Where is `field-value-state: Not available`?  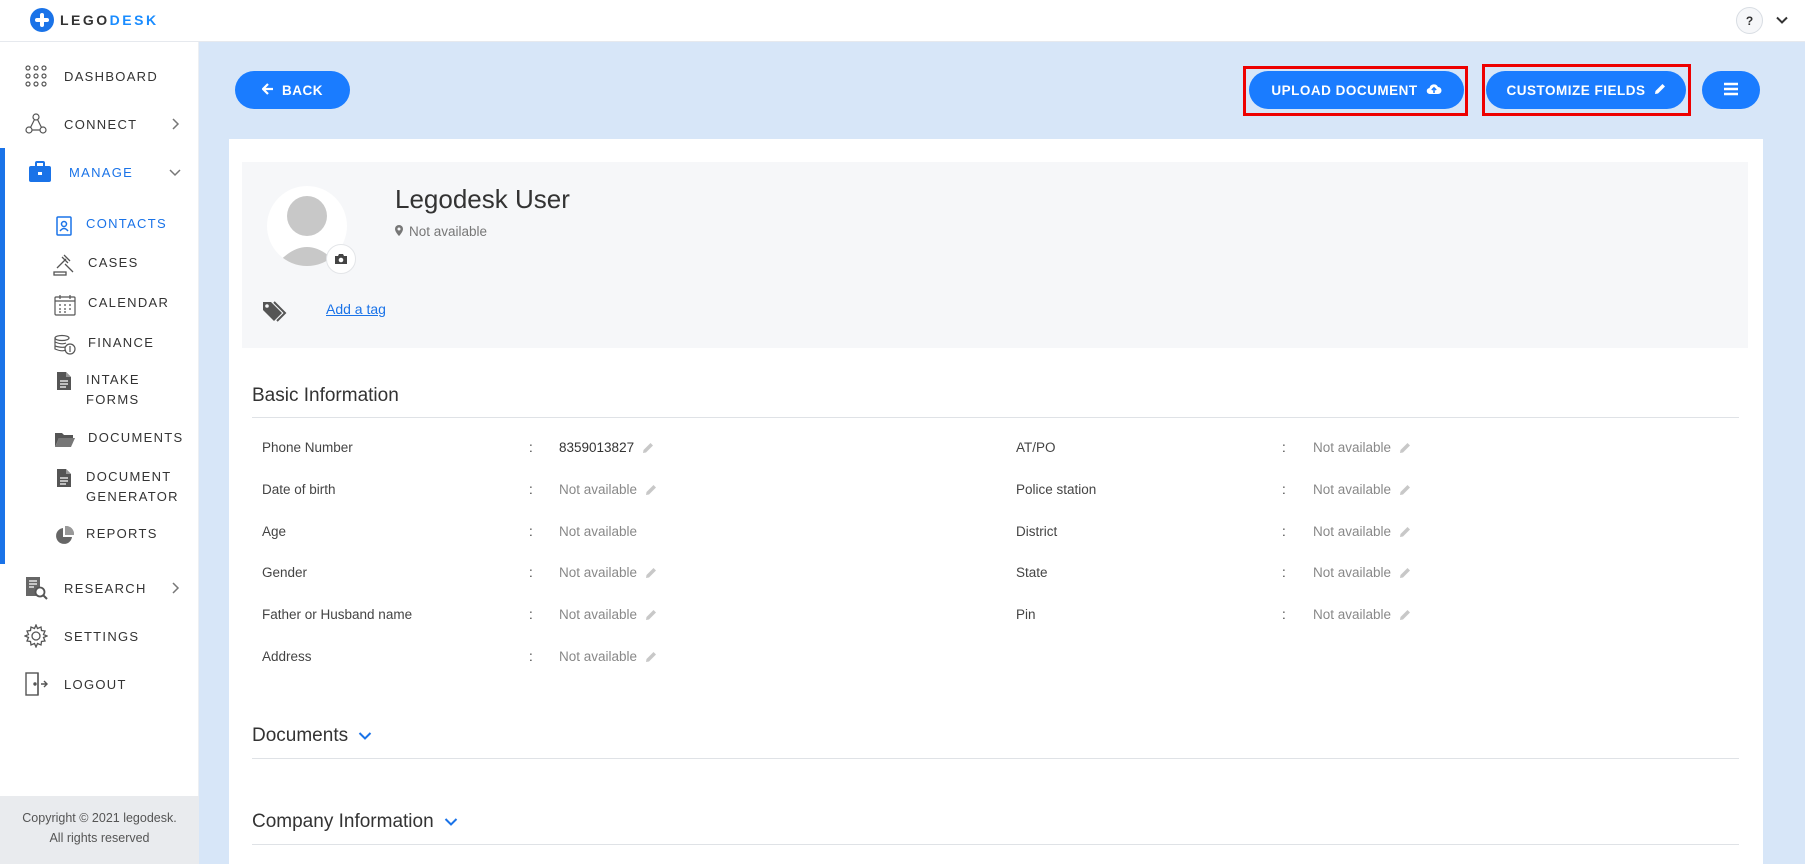
field-value-state: Not available is located at coordinates (1362, 572).